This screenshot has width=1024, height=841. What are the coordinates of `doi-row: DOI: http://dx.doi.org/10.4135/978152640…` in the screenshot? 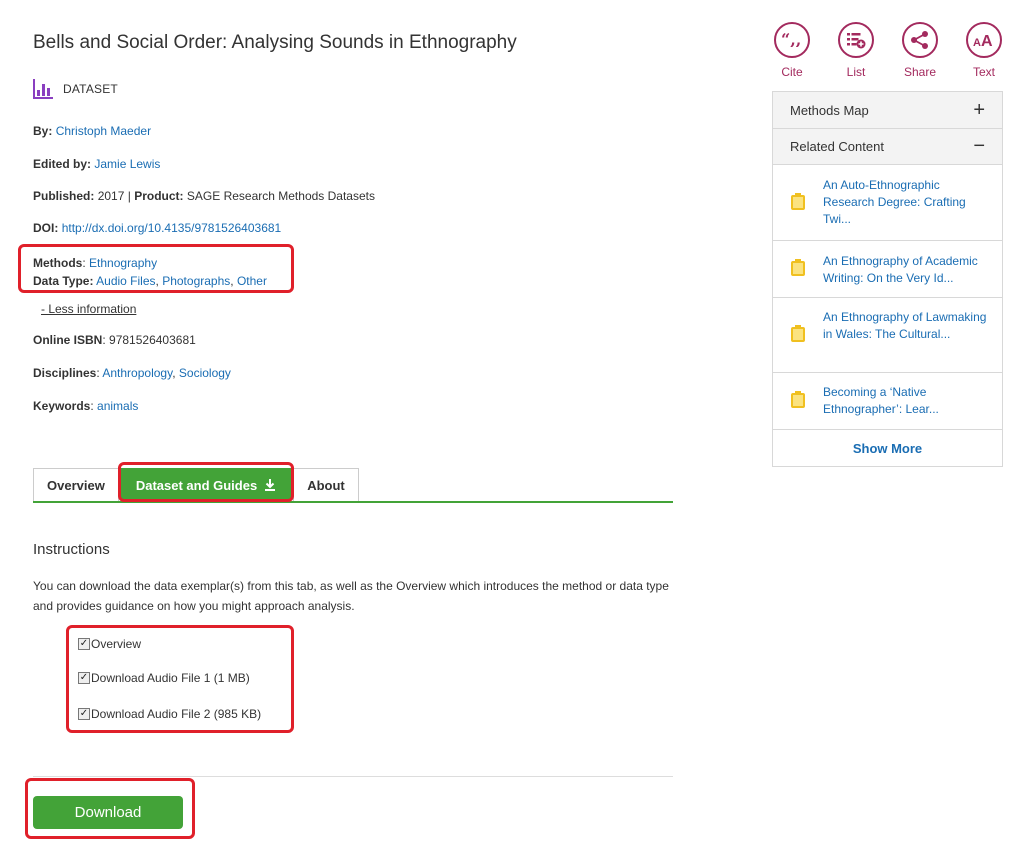 It's located at (157, 228).